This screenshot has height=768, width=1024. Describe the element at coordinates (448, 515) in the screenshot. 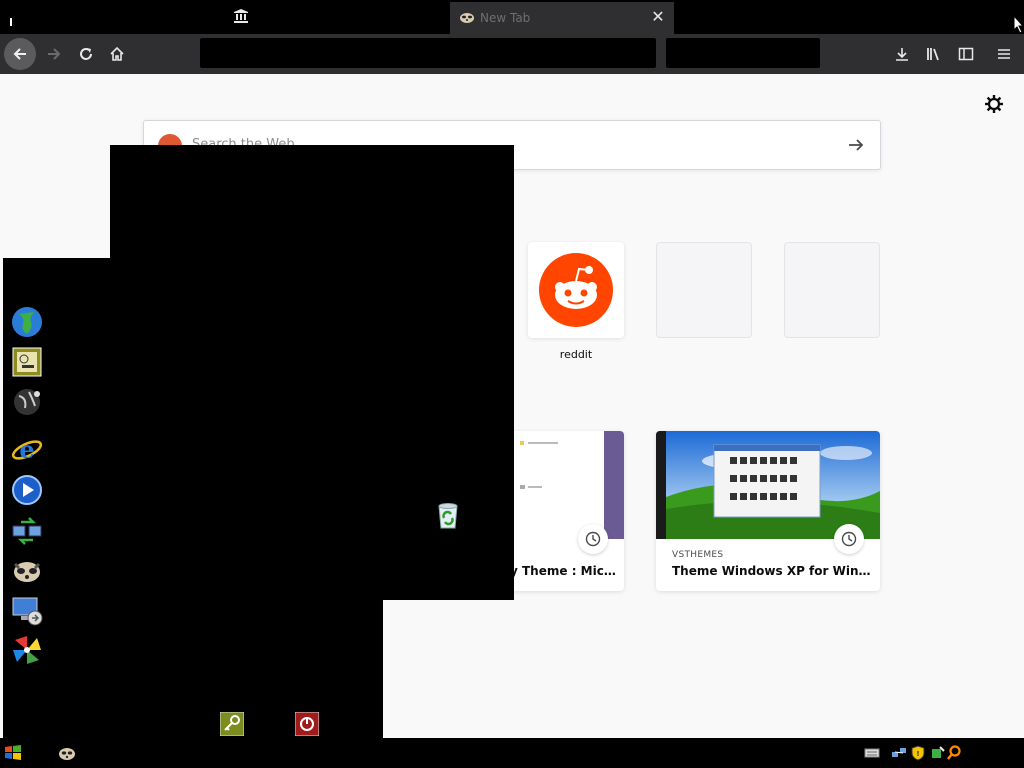

I see `recycle-bin-icon` at that location.